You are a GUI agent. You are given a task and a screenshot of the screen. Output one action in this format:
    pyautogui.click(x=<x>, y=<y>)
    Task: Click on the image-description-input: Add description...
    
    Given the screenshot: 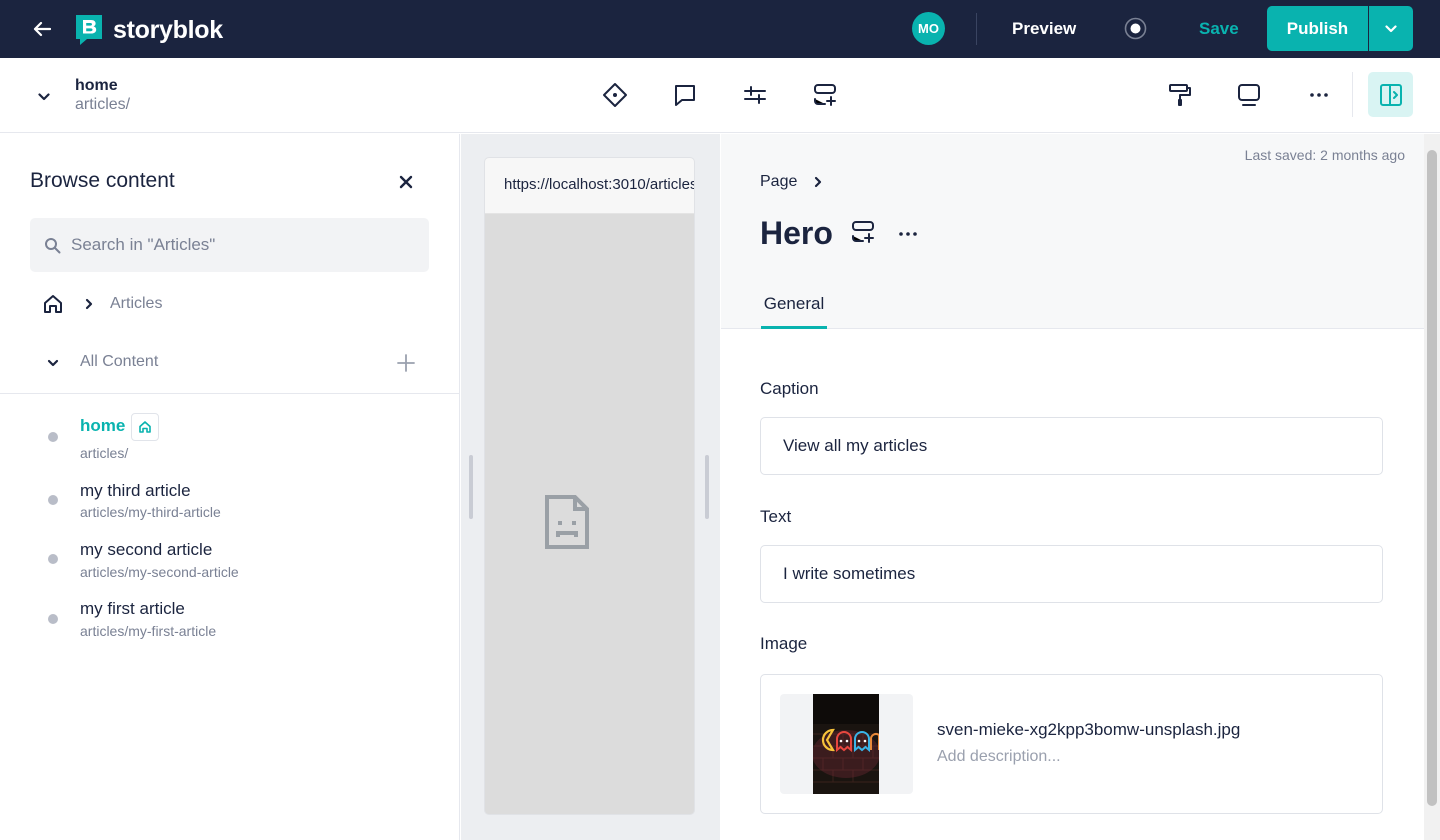 What is the action you would take?
    pyautogui.click(x=999, y=757)
    